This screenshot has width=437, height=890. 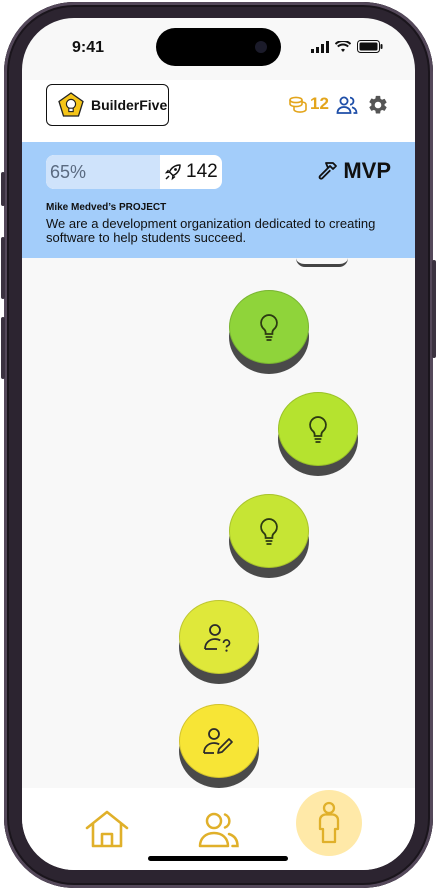 What do you see at coordinates (378, 105) in the screenshot?
I see `gear-icon` at bounding box center [378, 105].